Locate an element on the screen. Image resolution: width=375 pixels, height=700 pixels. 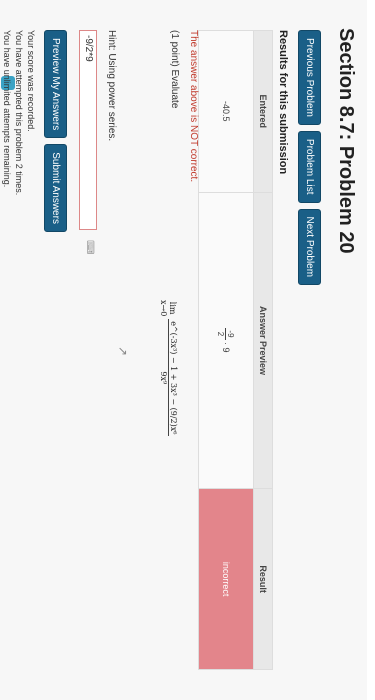
problem-list-button: Problem List is located at coordinates (309, 166).